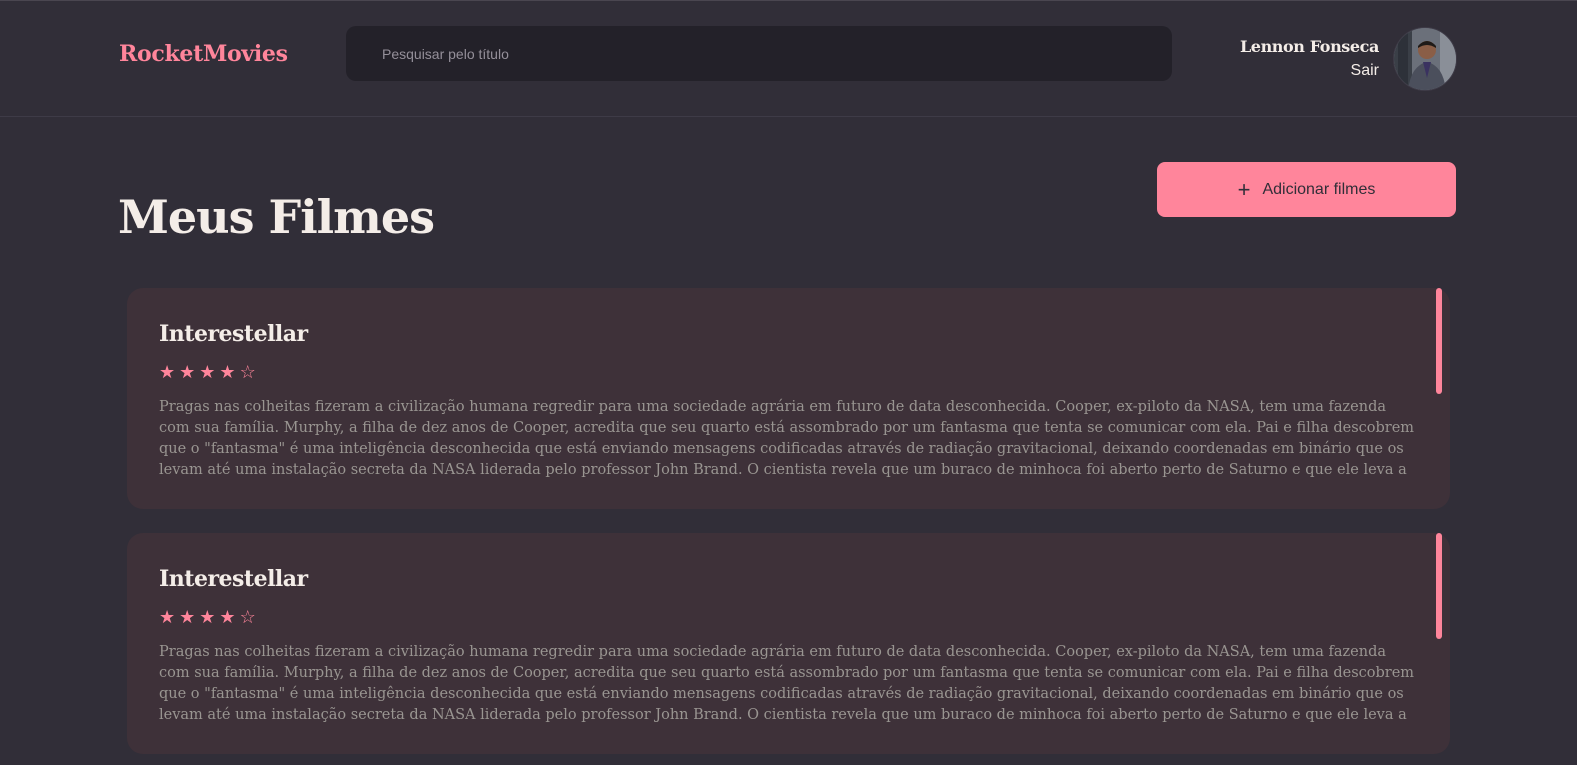 This screenshot has height=765, width=1577. I want to click on page-title: Meus Filmes, so click(276, 217).